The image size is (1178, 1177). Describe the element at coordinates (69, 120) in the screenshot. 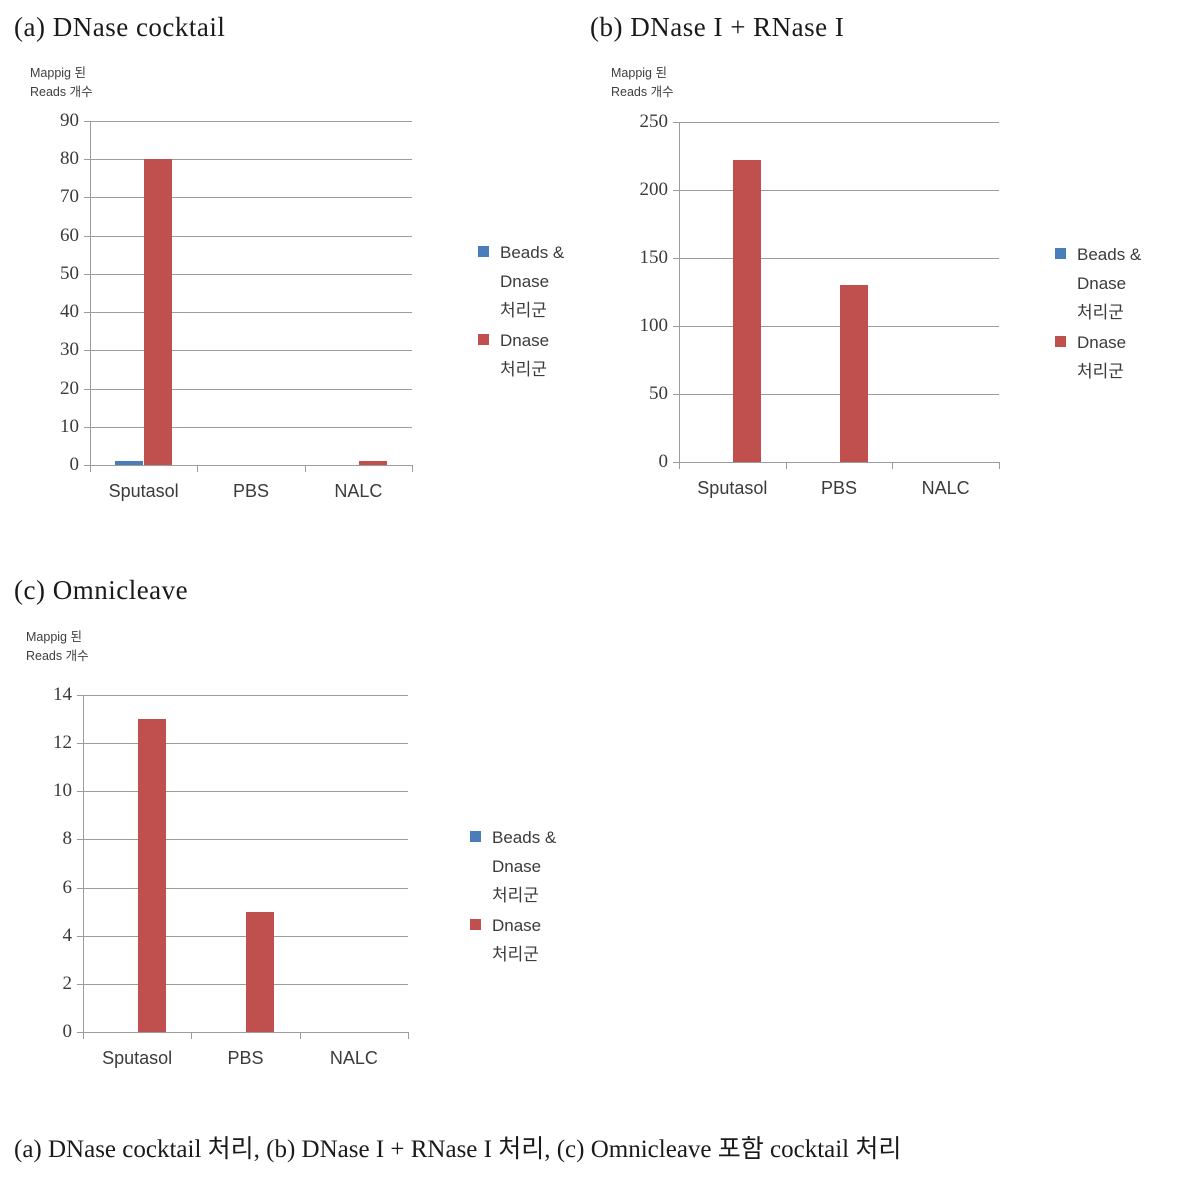

I see `y-axis-tick-label: 90` at that location.